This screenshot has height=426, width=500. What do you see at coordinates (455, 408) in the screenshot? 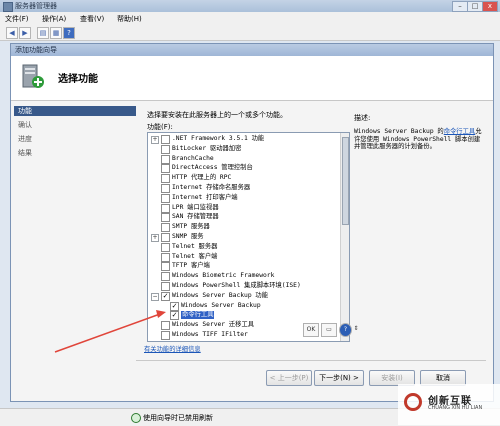
I see `watermark-sub: CHUANG XIN HU LIAN` at bounding box center [455, 408].